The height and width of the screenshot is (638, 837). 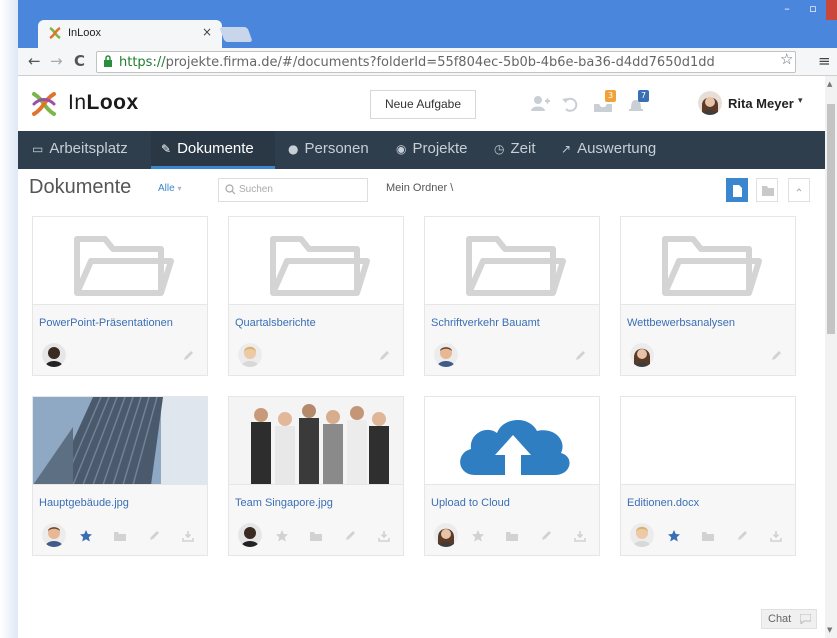 I want to click on window-close-button: ×, so click(x=831, y=10).